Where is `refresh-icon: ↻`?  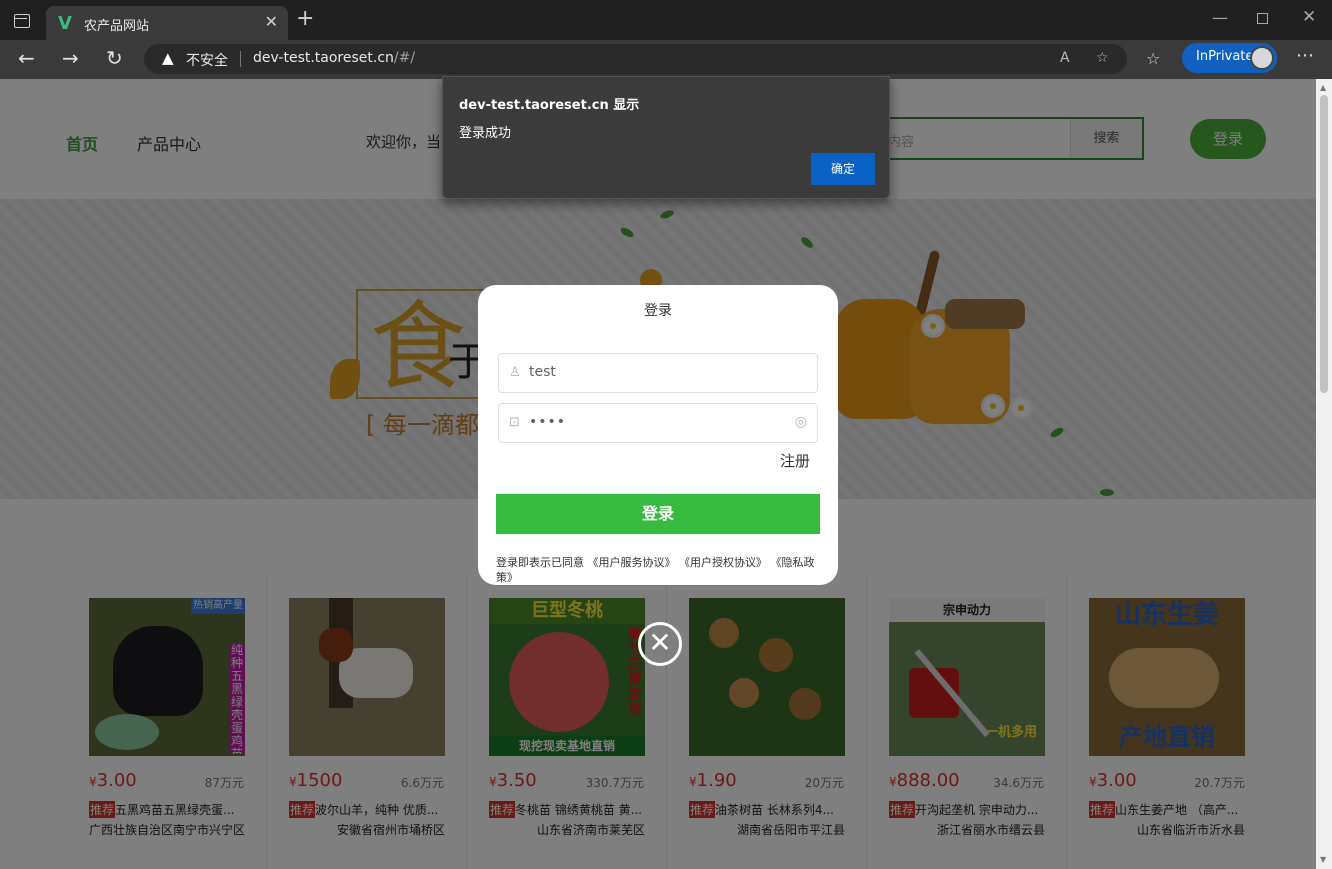
refresh-icon: ↻ is located at coordinates (114, 58).